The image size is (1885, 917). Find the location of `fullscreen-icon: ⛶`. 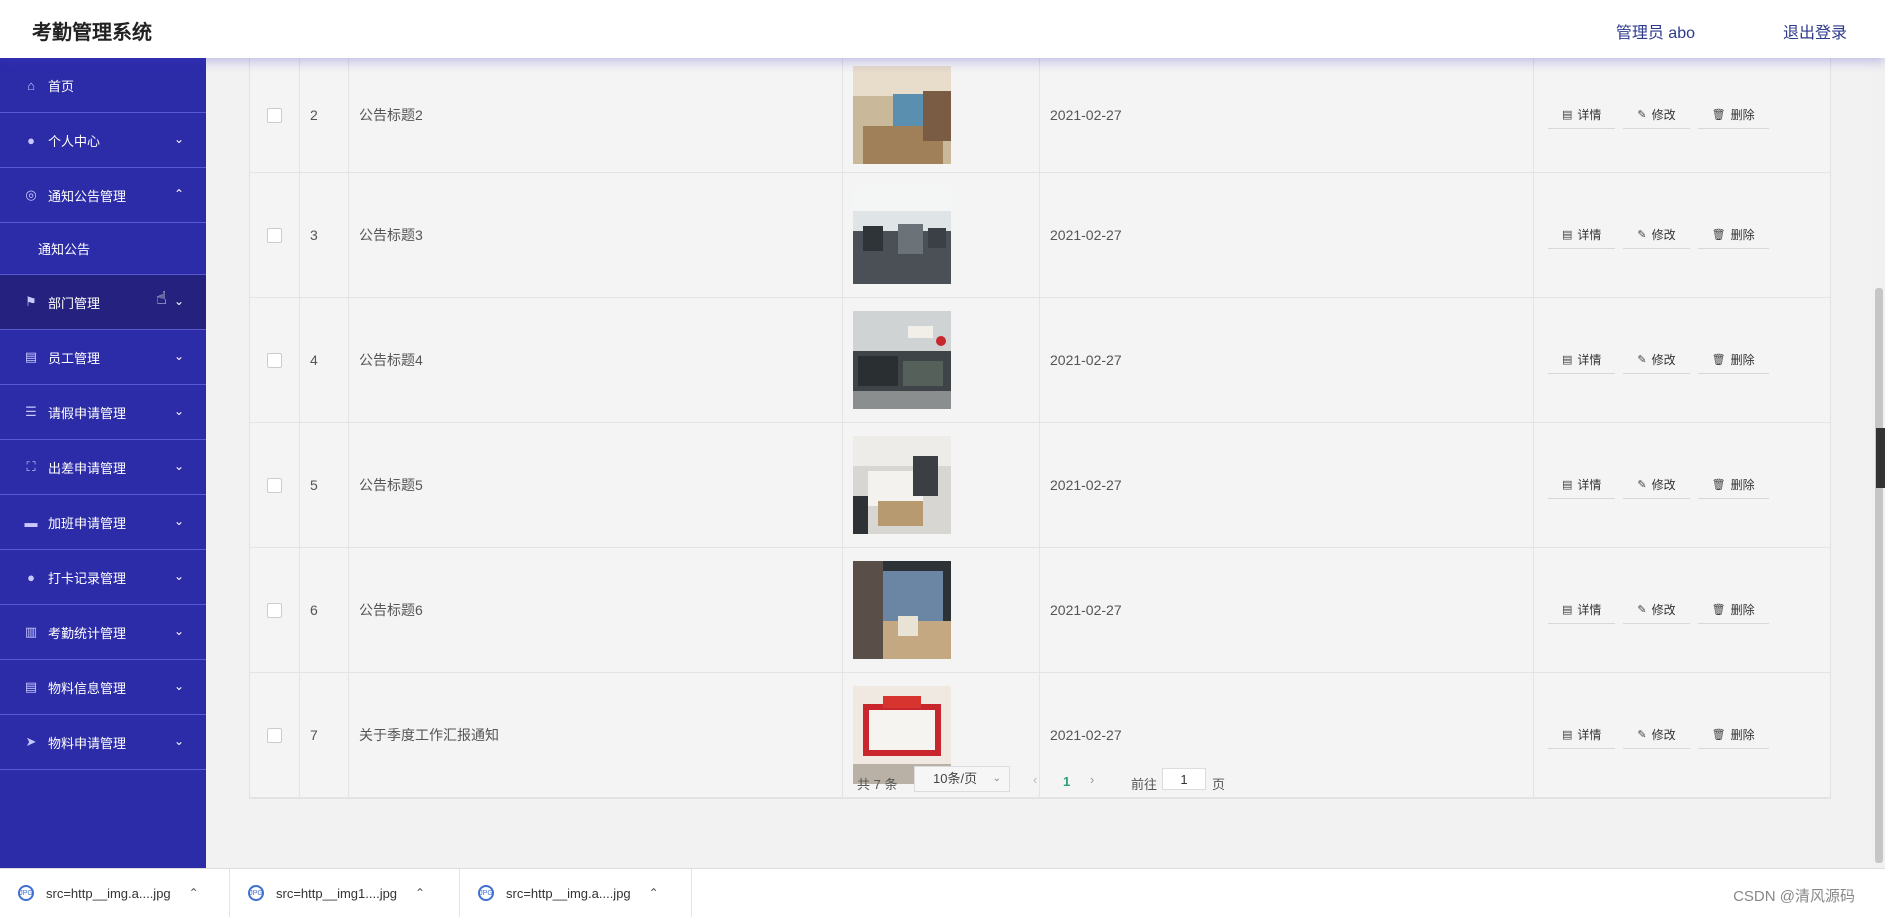

fullscreen-icon: ⛶ is located at coordinates (31, 466).